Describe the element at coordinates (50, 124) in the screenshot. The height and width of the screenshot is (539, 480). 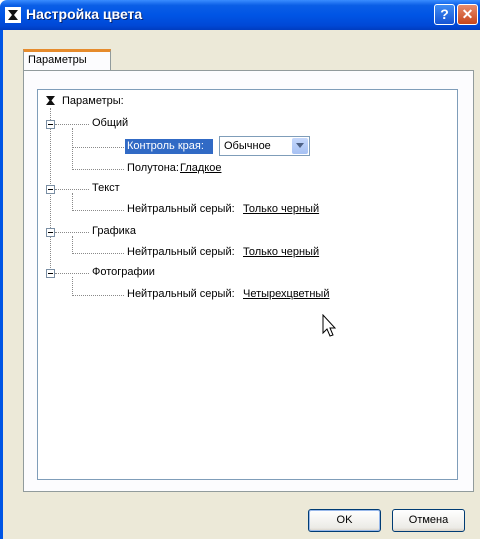
I see `collapse-general-toggle` at that location.